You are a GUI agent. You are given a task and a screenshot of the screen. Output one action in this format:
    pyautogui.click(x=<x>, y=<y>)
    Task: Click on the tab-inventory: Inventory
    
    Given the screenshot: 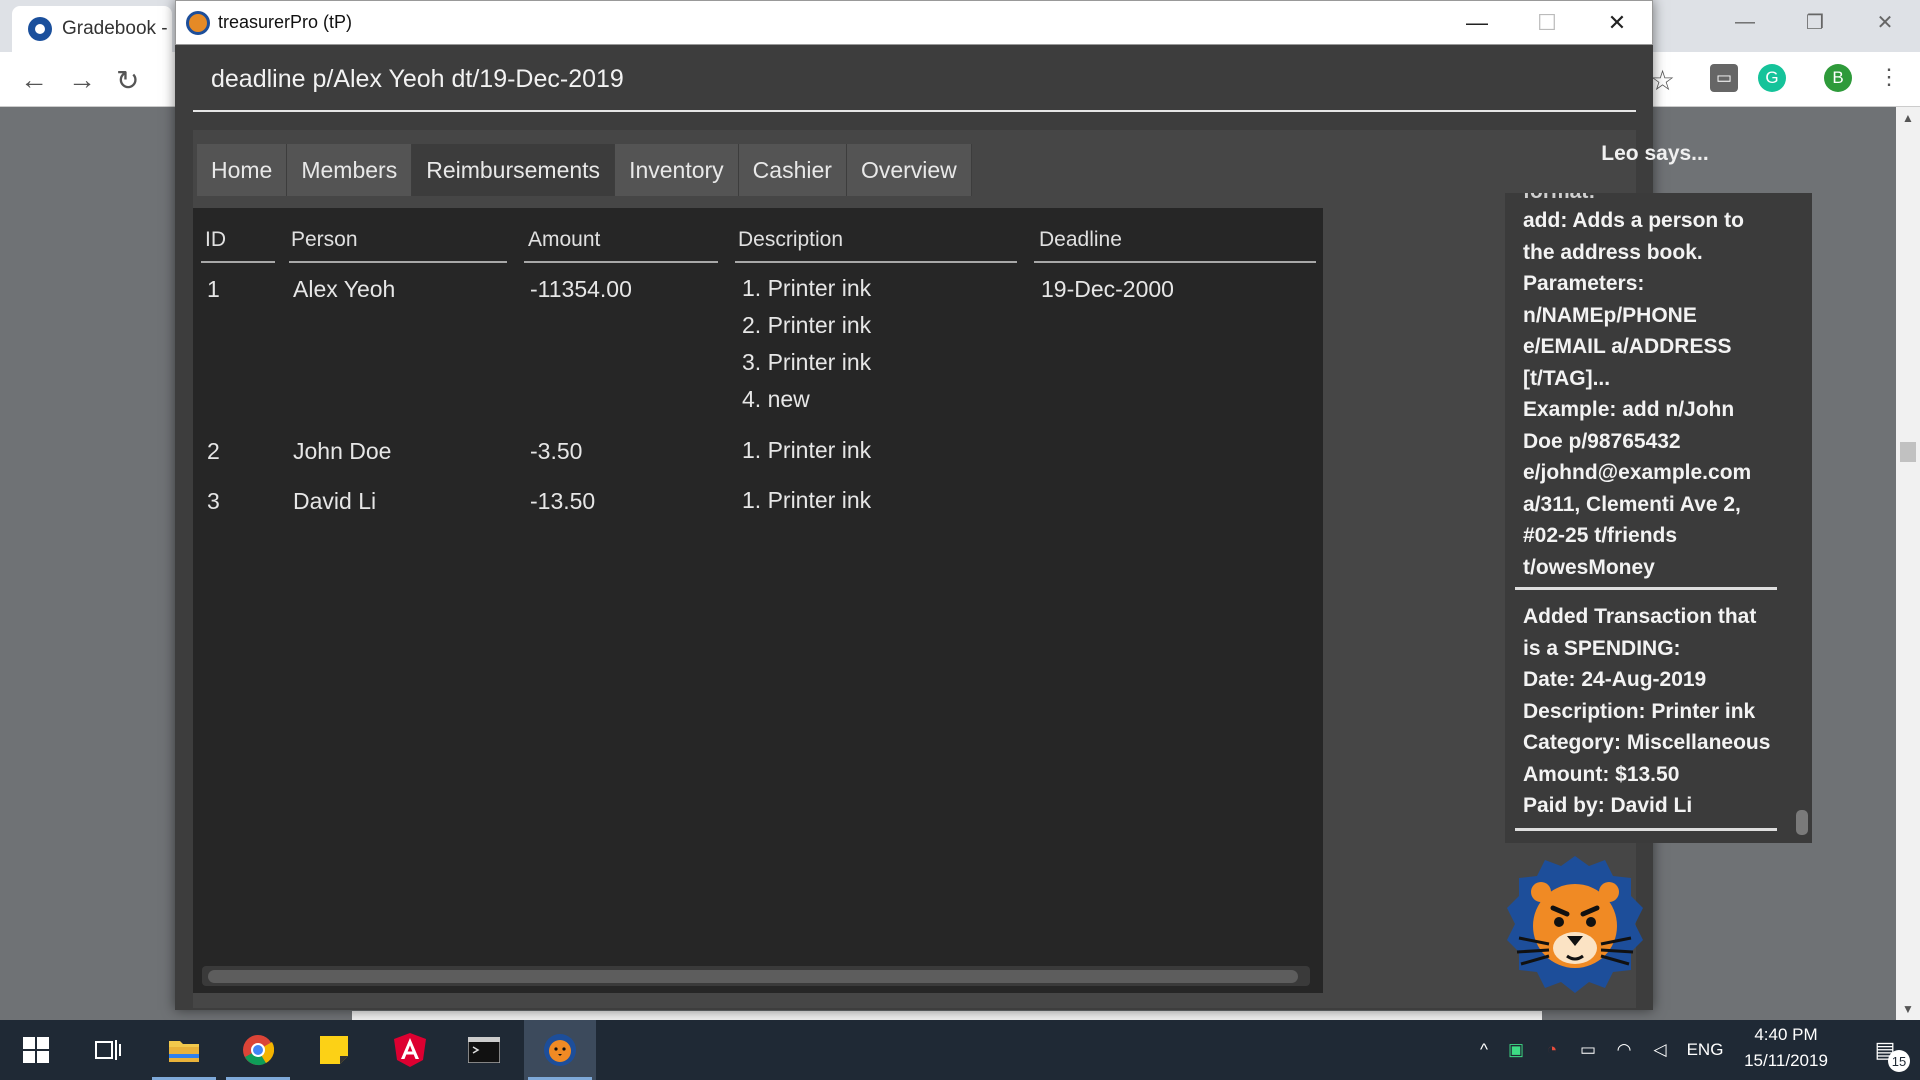 What is the action you would take?
    pyautogui.click(x=677, y=170)
    